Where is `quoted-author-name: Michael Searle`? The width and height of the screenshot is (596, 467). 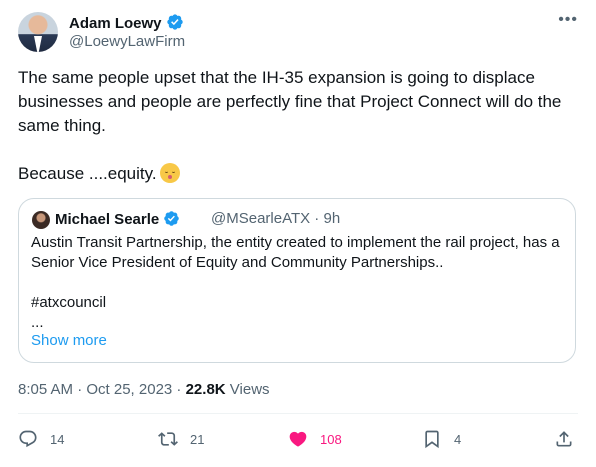
quoted-author-name: Michael Searle is located at coordinates (117, 219).